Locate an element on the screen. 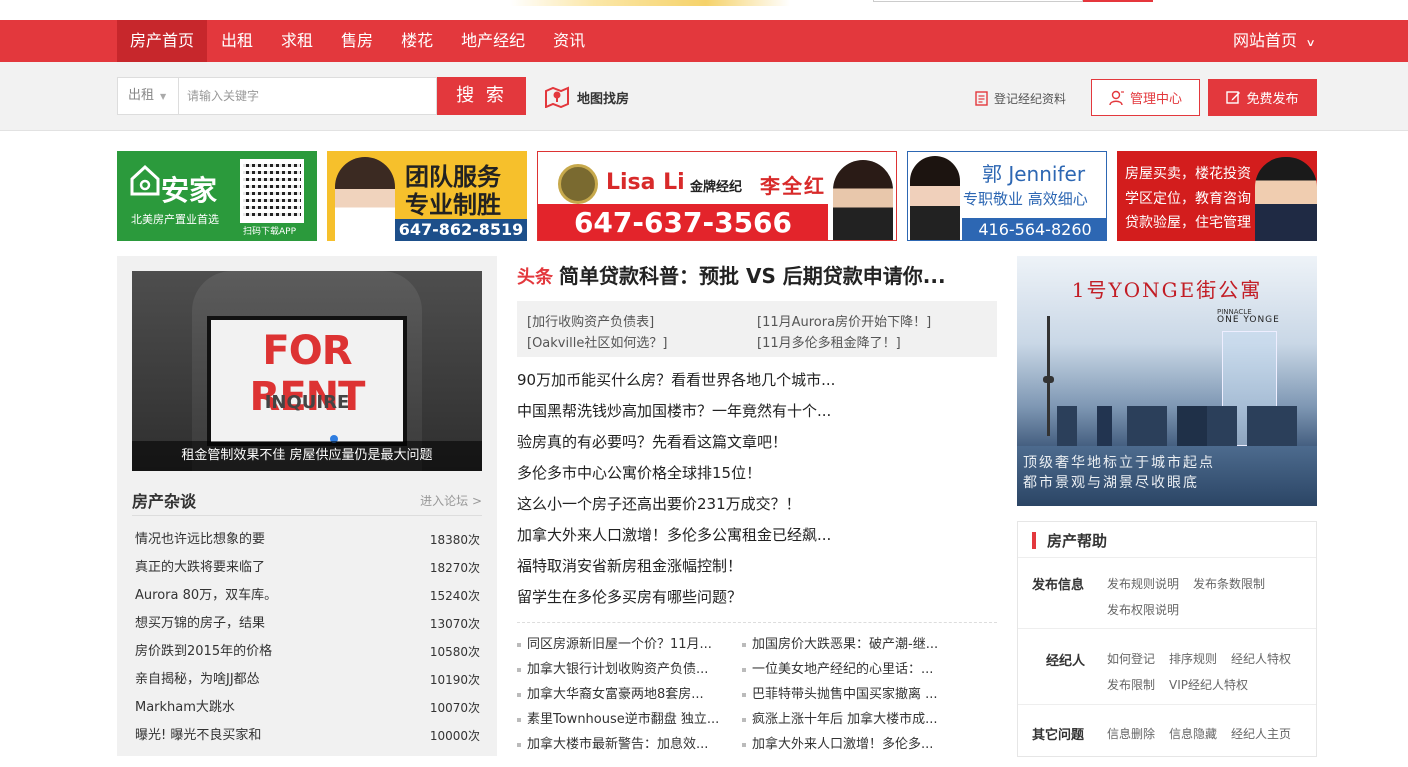 The image size is (1408, 767). forum-row: 亲自揭秘，为啥JJ都怂 10190次 is located at coordinates (307, 680).